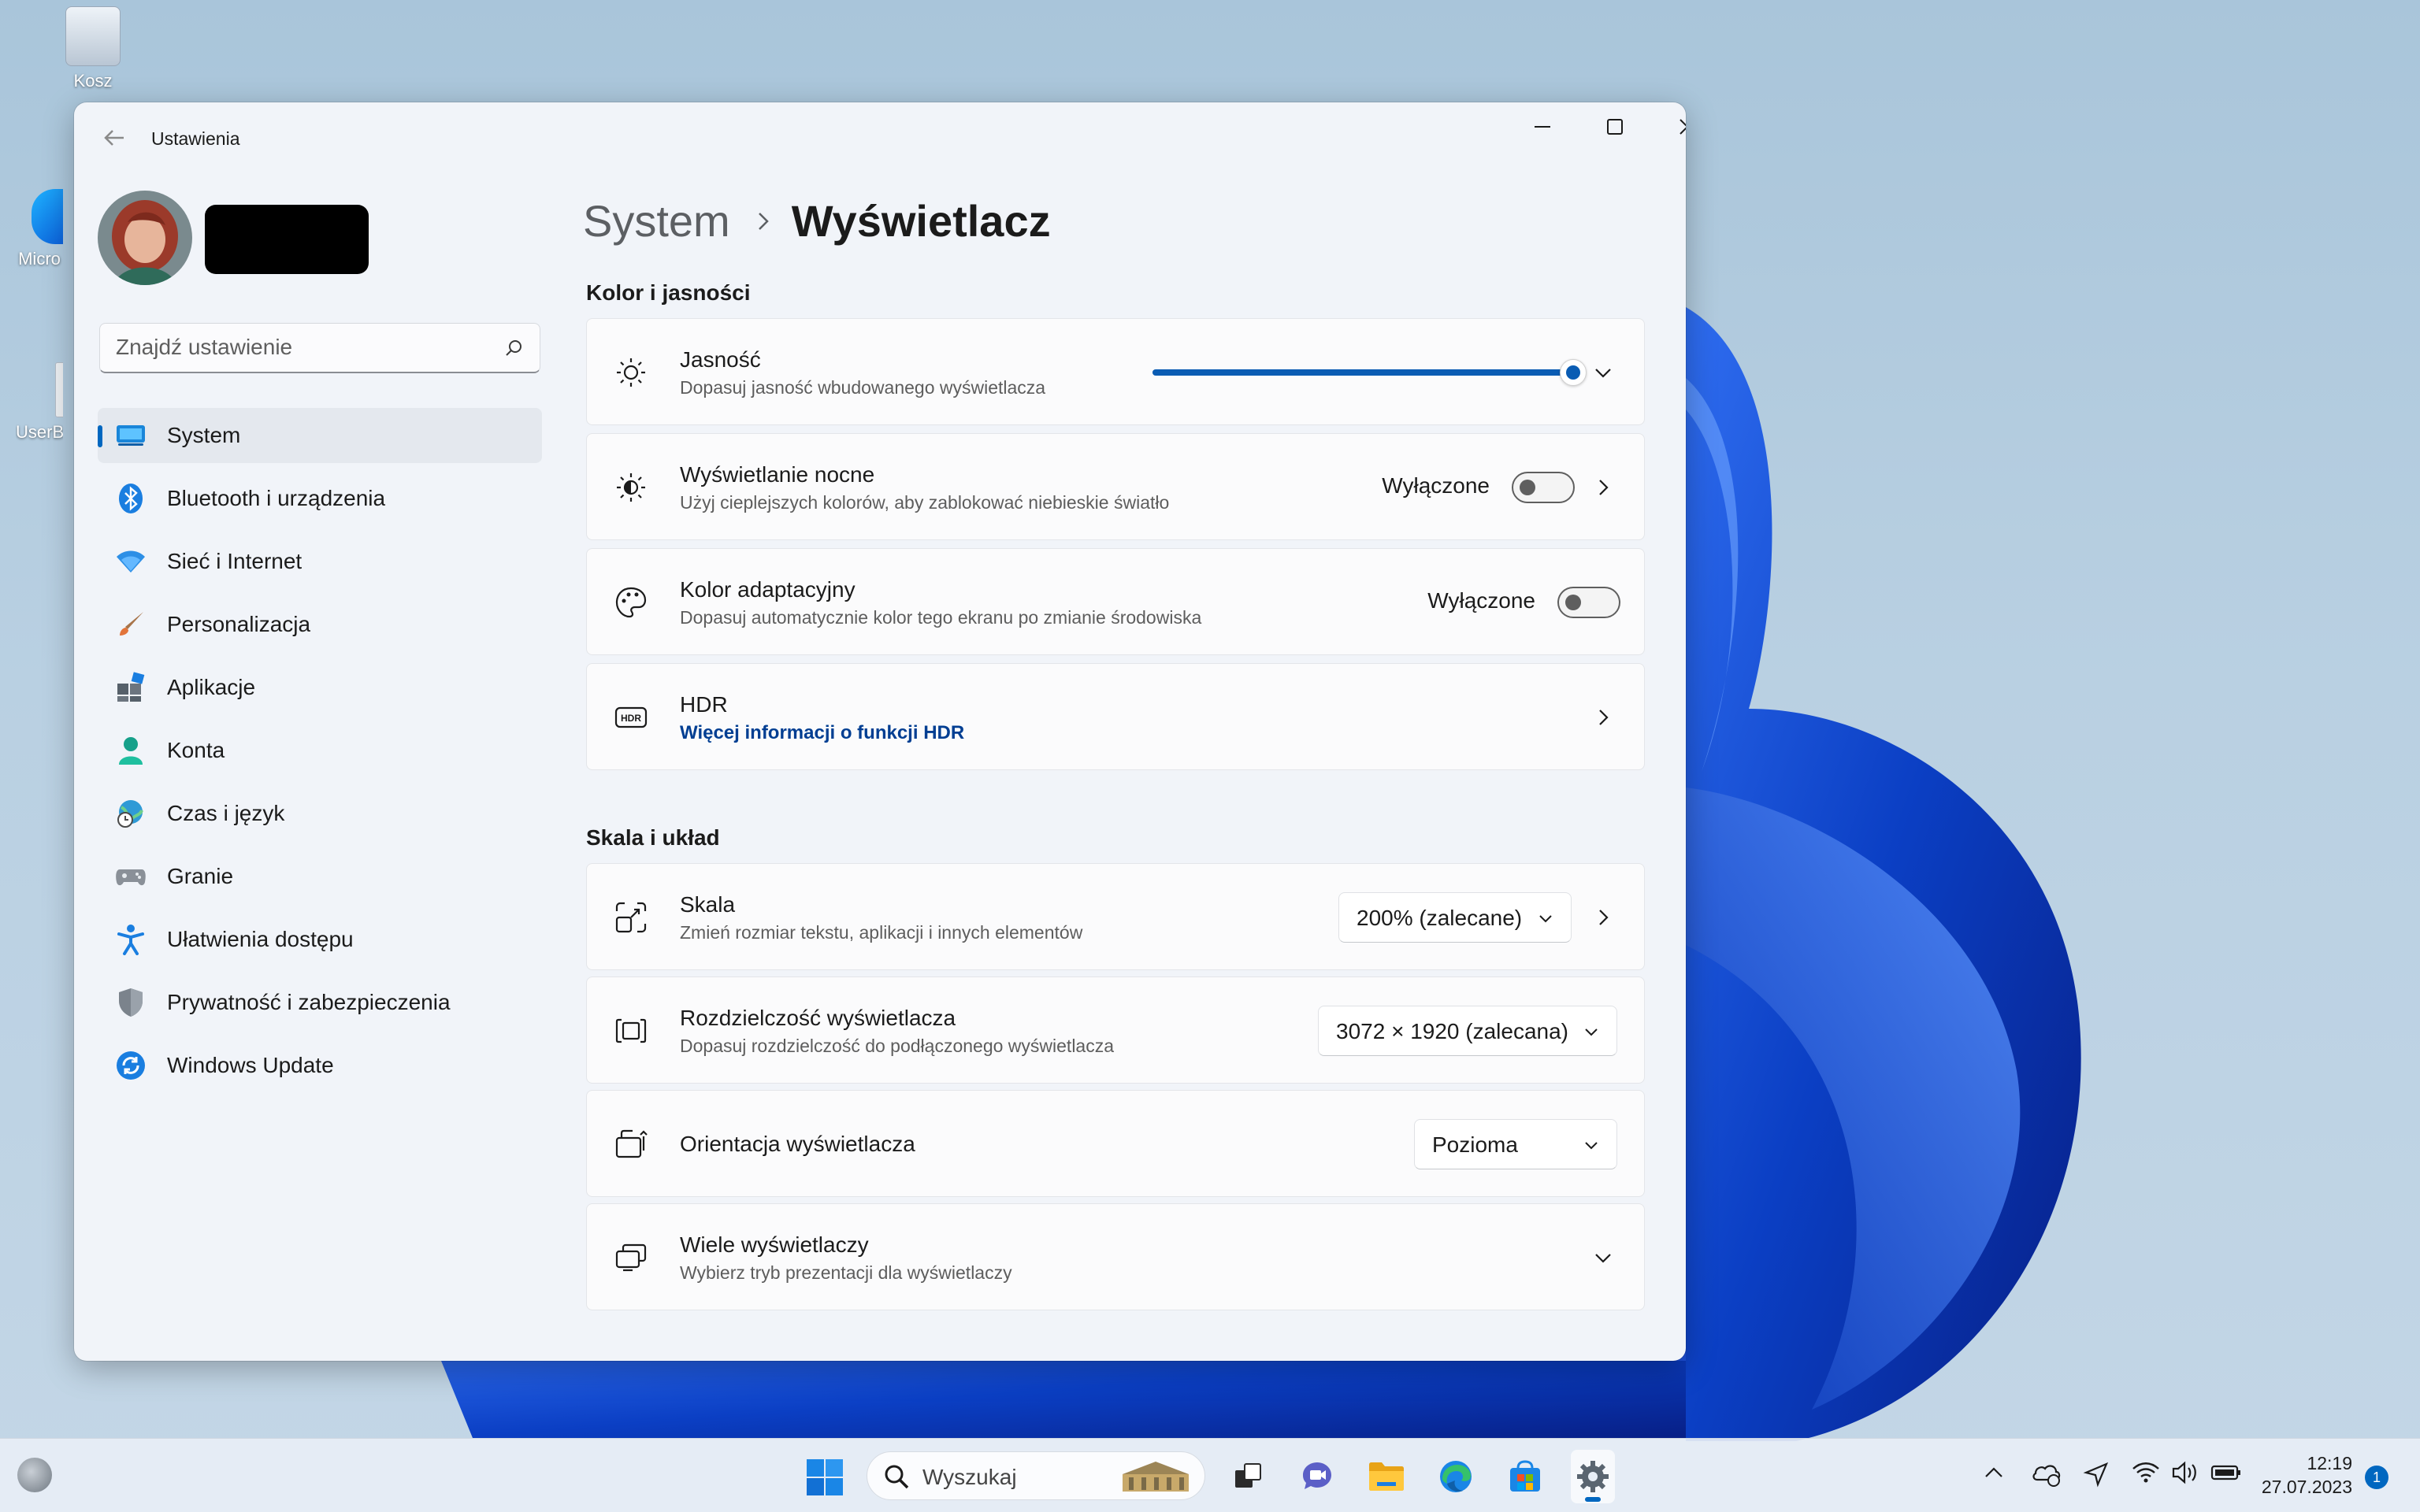 The image size is (2420, 1512). What do you see at coordinates (39, 259) in the screenshot?
I see `desktop-icon-label: Micro` at bounding box center [39, 259].